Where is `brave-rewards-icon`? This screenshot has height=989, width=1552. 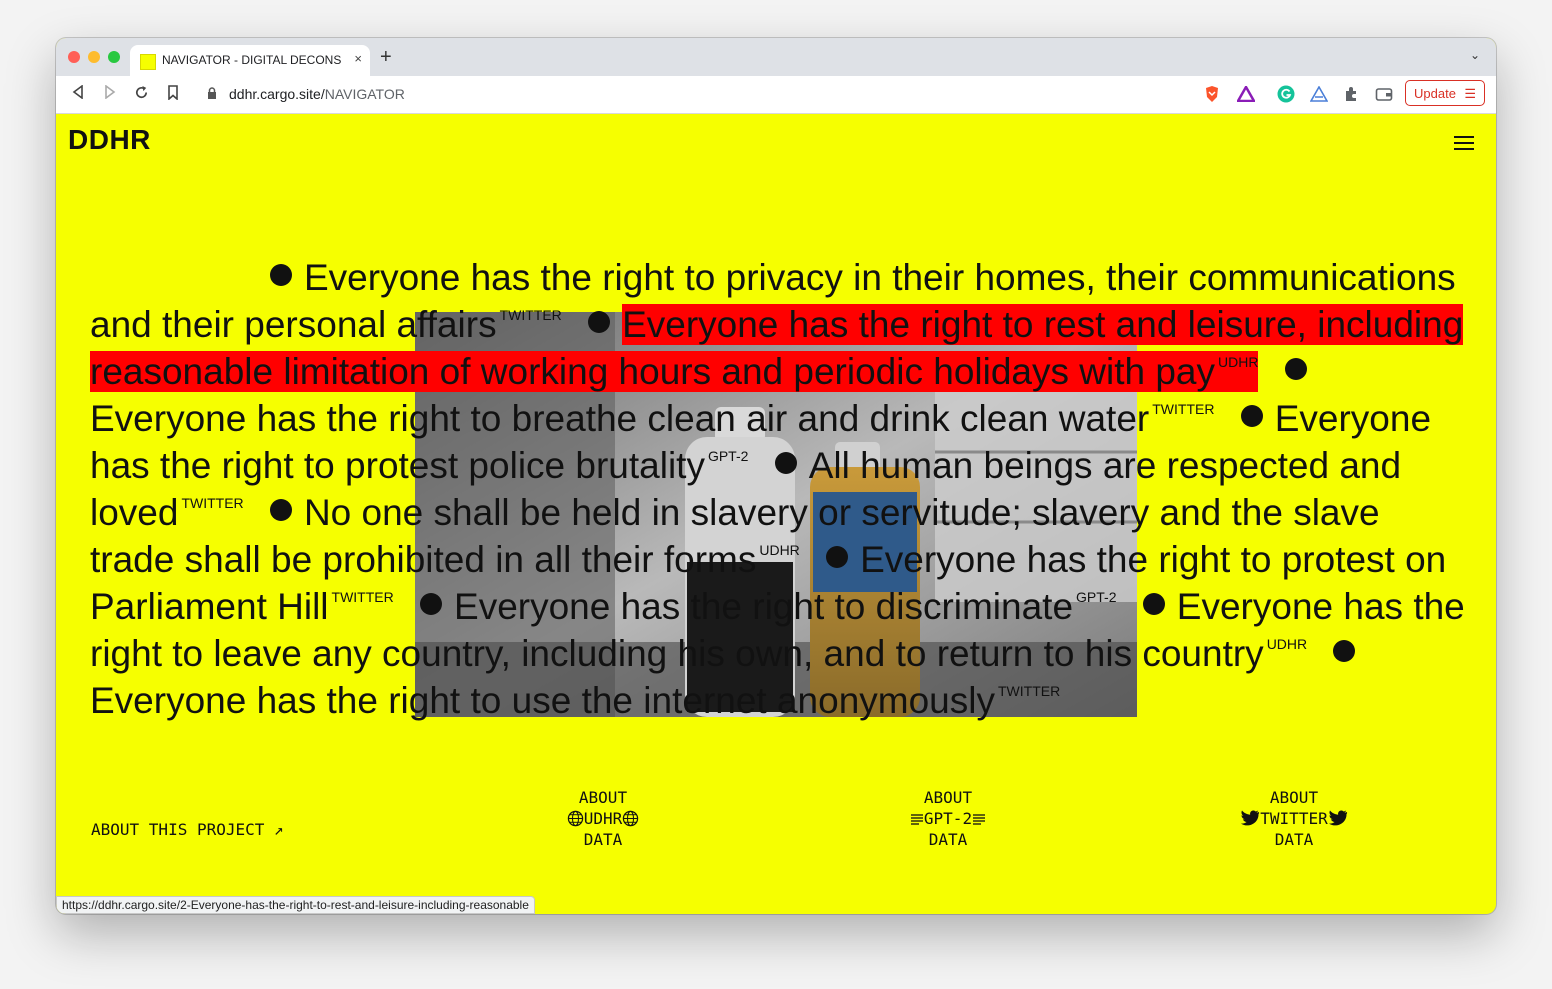 brave-rewards-icon is located at coordinates (1246, 94).